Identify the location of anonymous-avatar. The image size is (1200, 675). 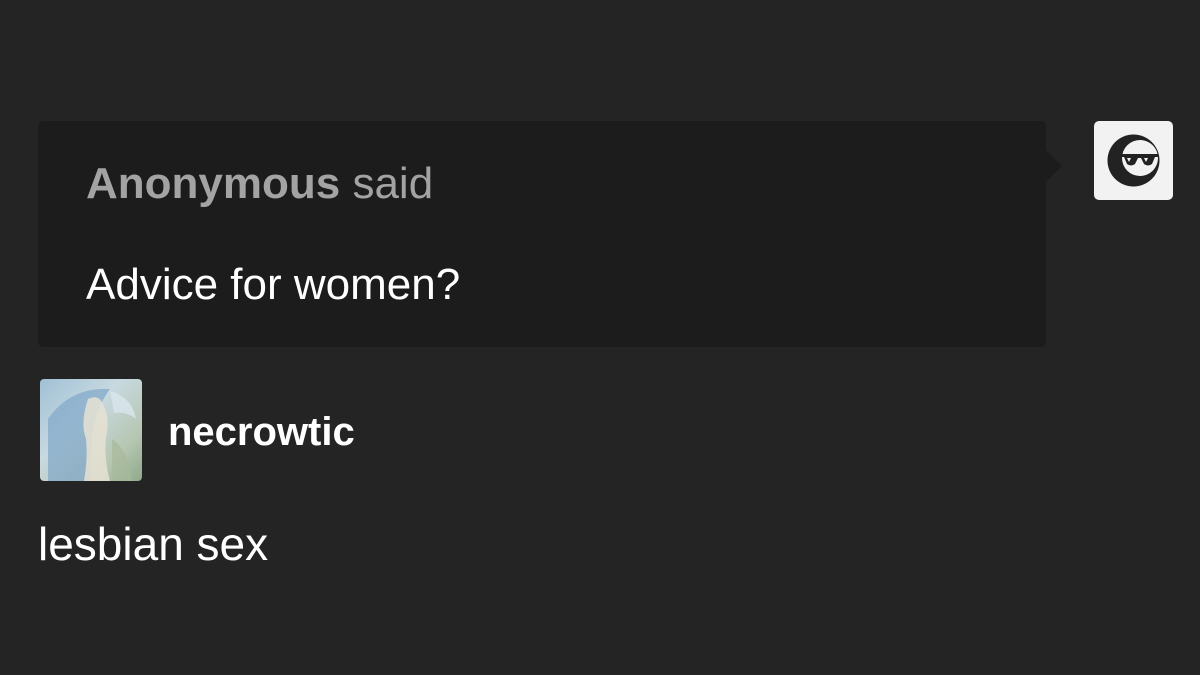
(1133, 160).